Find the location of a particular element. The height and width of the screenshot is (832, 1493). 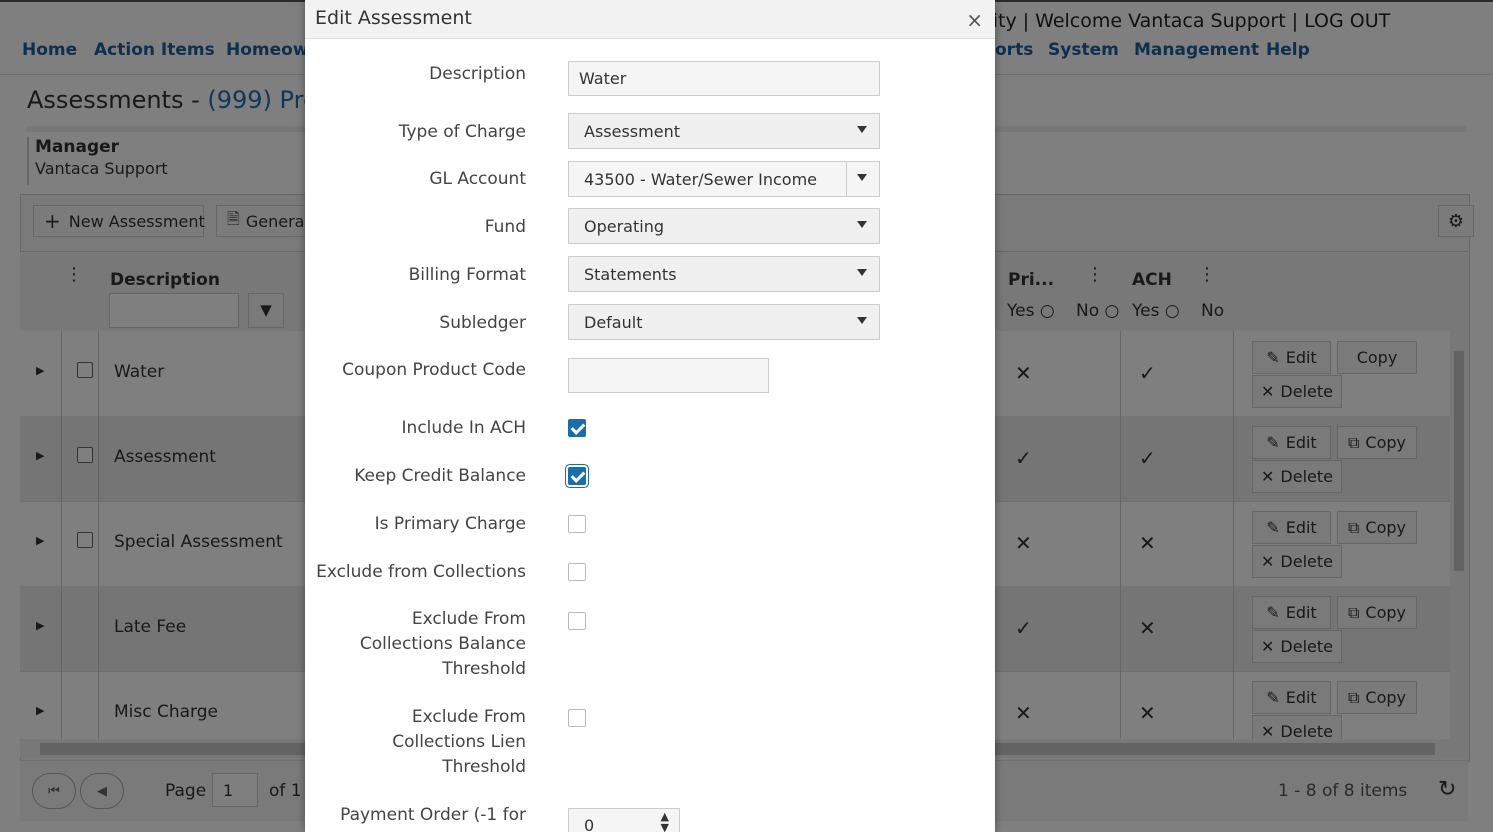

combobox-divider is located at coordinates (846, 179).